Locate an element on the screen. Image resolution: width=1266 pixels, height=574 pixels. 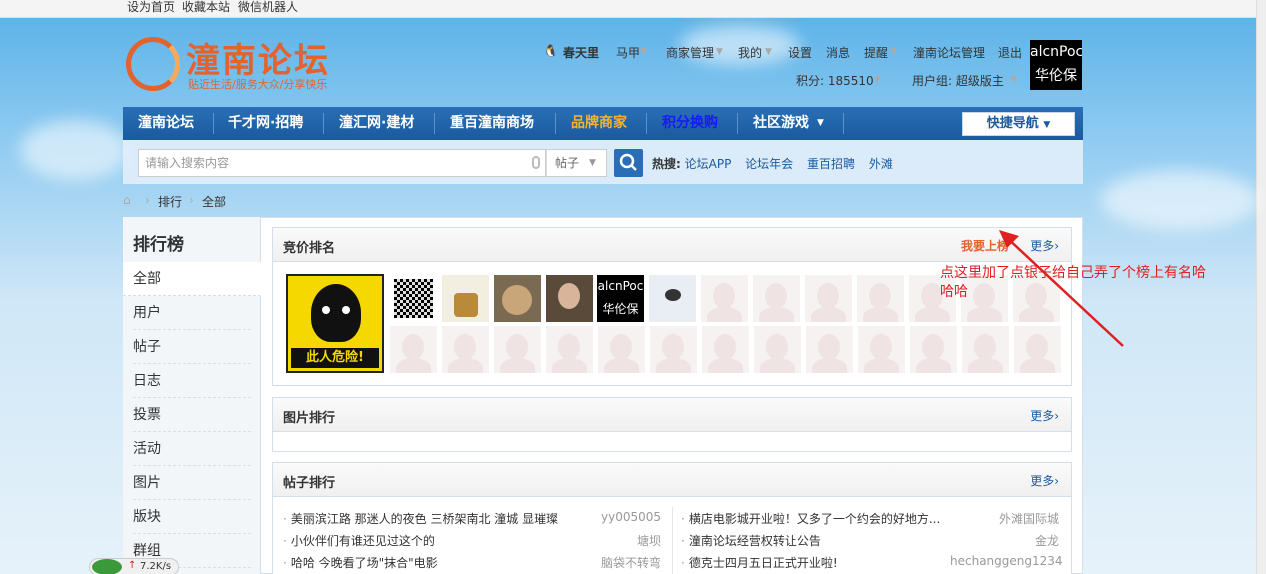
post-author: 塘坝 is located at coordinates (630, 540).